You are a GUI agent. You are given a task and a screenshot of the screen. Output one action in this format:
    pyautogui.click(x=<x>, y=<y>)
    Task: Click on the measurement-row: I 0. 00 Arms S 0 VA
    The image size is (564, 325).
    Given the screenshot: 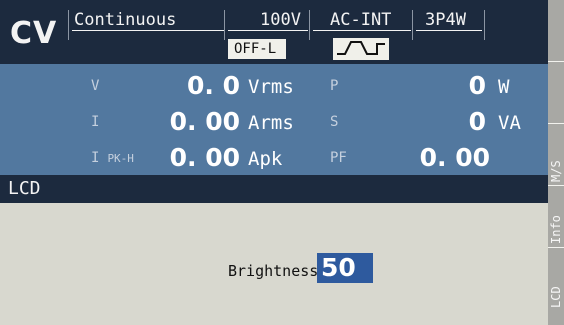 What is the action you would take?
    pyautogui.click(x=274, y=122)
    